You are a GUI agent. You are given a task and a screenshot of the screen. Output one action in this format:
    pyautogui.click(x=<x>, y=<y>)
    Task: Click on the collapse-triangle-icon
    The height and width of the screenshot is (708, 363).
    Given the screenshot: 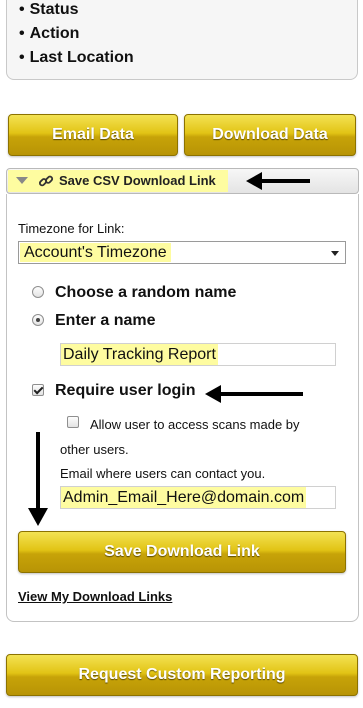 What is the action you would take?
    pyautogui.click(x=22, y=180)
    